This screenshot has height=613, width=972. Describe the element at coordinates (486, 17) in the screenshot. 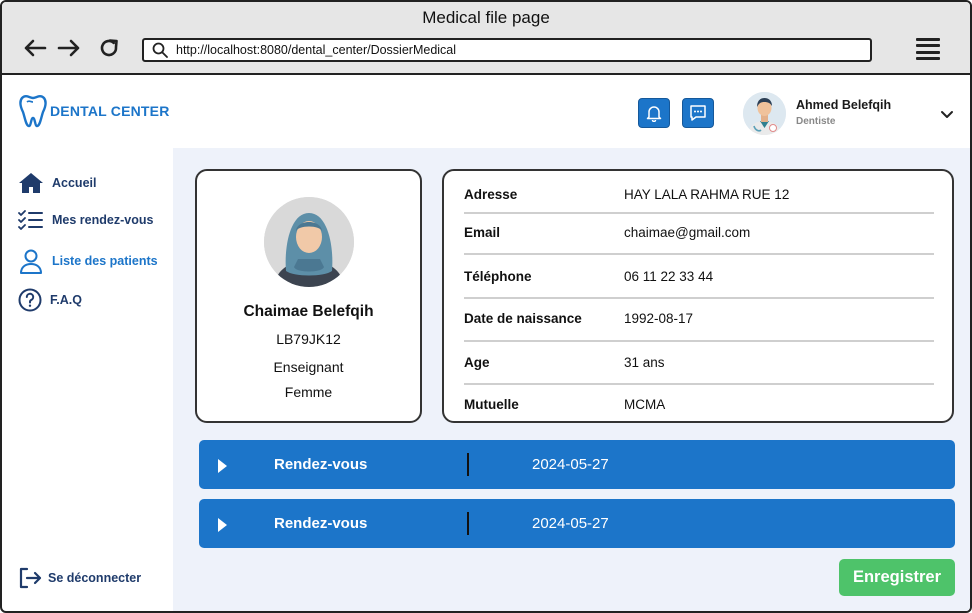

I see `window-title: Medical file page` at that location.